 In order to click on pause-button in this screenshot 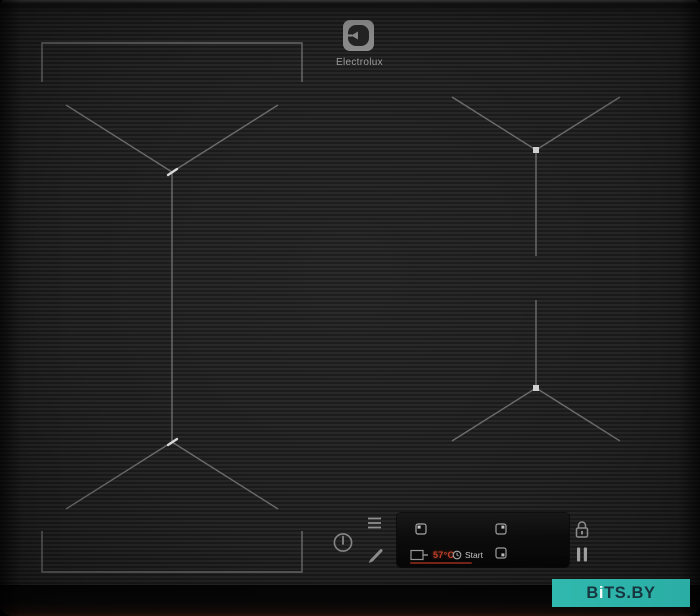, I will do `click(582, 554)`.